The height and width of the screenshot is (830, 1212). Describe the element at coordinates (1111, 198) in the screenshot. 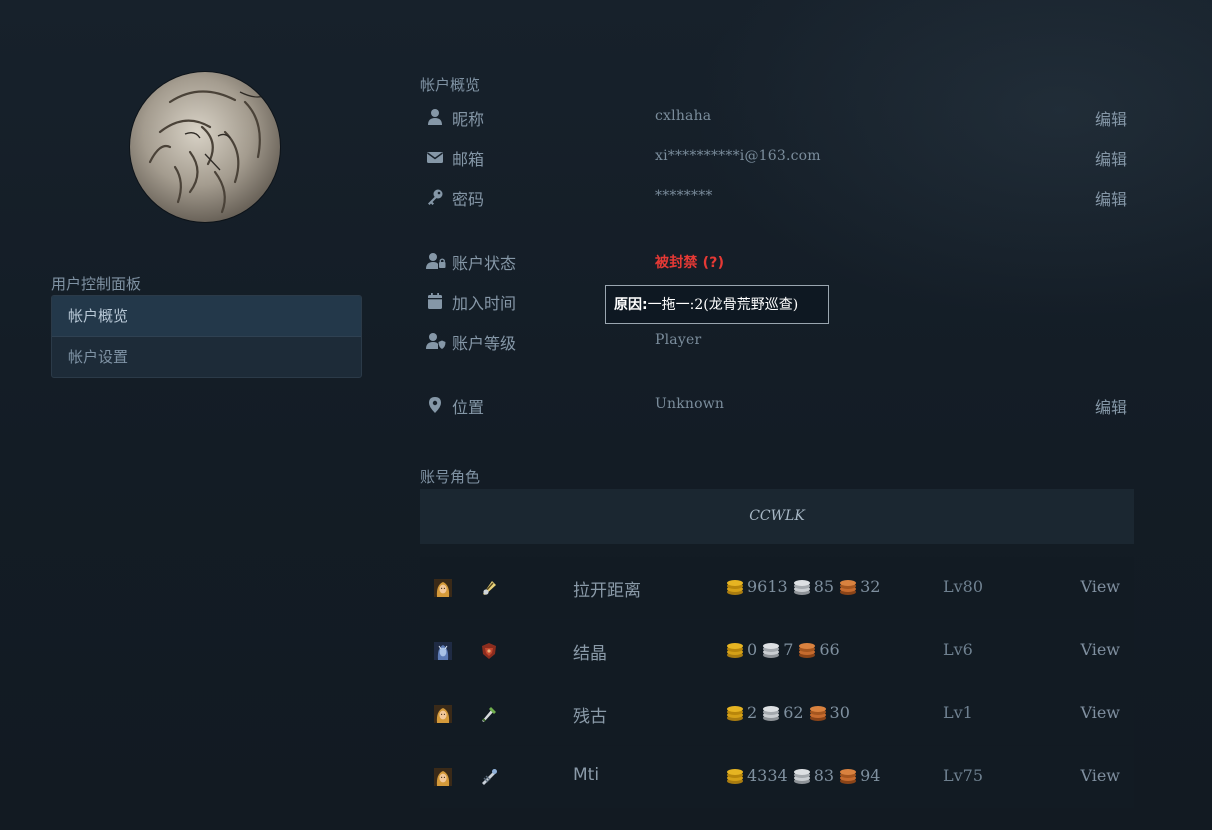

I see `edit-password-link: 编辑` at that location.